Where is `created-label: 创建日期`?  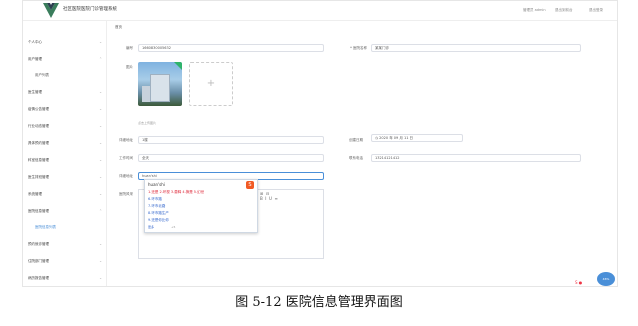
created-label: 创建日期 is located at coordinates (356, 140).